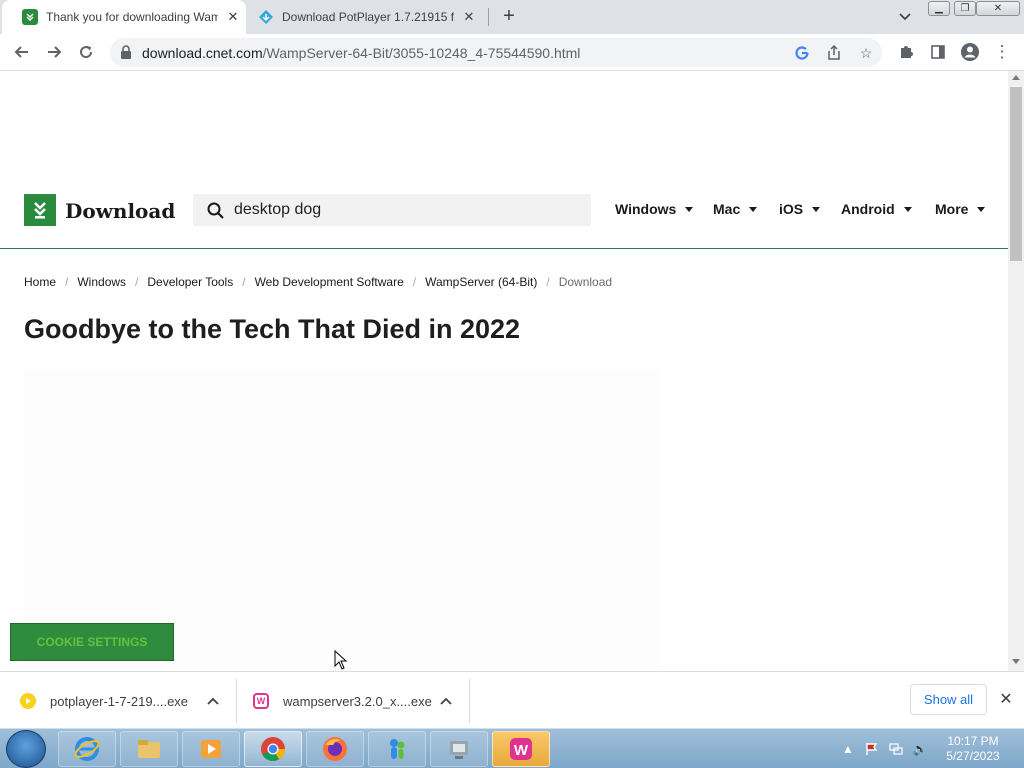 This screenshot has height=768, width=1024. Describe the element at coordinates (952, 209) in the screenshot. I see `nav-label: More` at that location.